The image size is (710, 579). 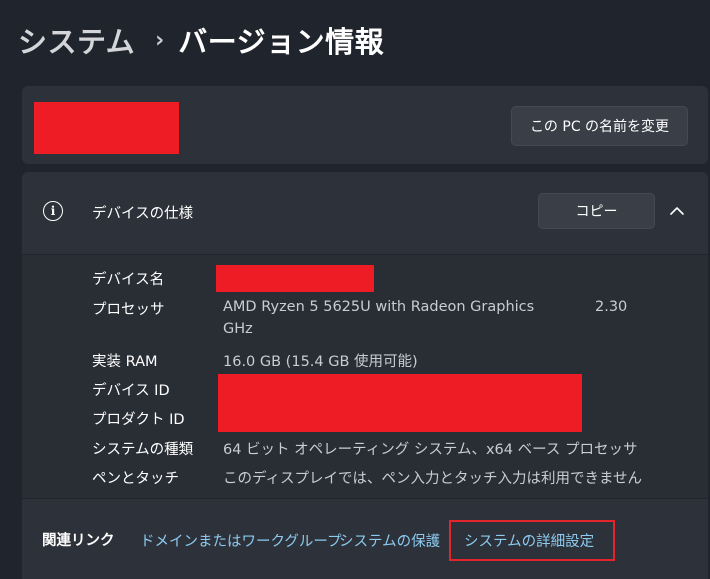 What do you see at coordinates (138, 420) in the screenshot?
I see `spec-label-product-id: プロダクト ID` at bounding box center [138, 420].